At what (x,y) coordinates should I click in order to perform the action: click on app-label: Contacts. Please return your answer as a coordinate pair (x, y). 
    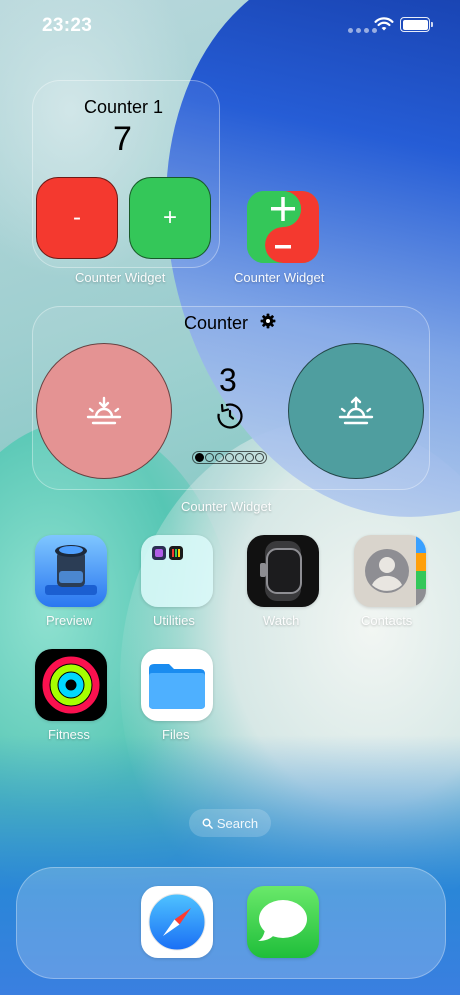
    Looking at the image, I should click on (387, 620).